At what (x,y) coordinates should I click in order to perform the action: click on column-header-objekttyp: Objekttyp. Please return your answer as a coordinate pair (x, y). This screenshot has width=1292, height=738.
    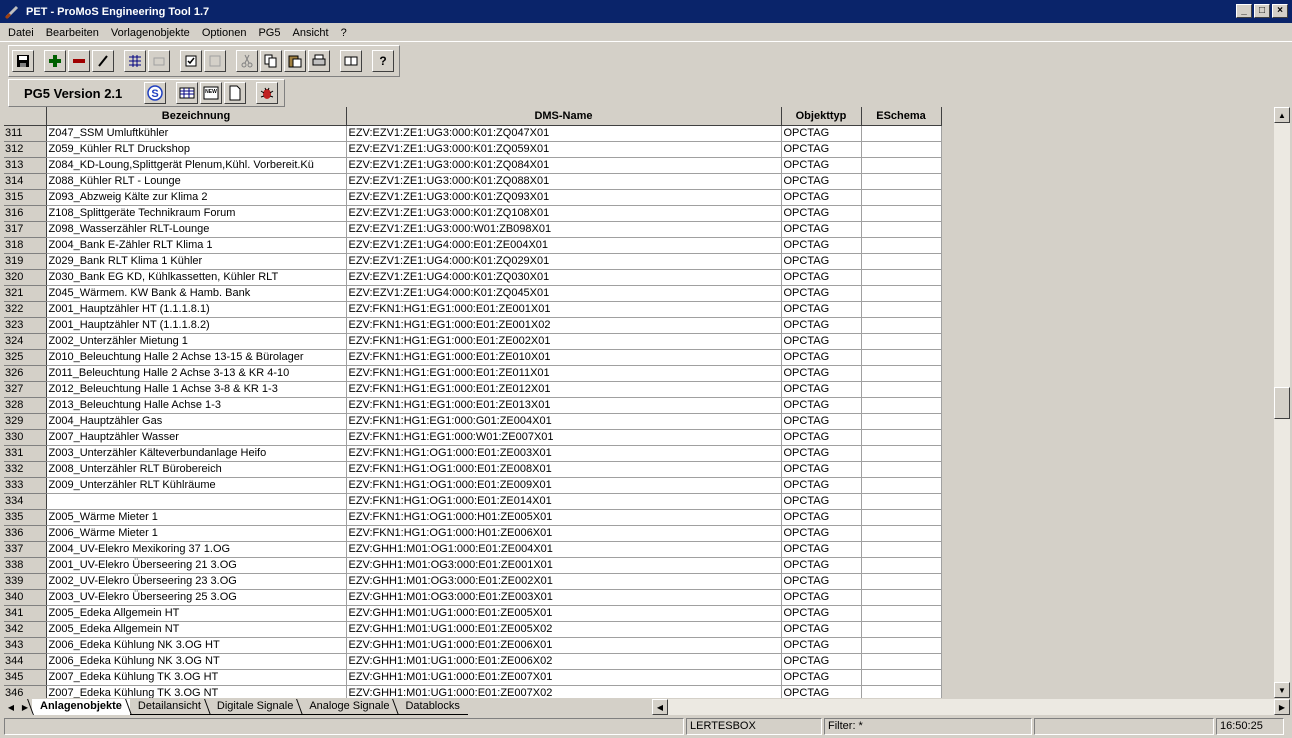
    Looking at the image, I should click on (821, 116).